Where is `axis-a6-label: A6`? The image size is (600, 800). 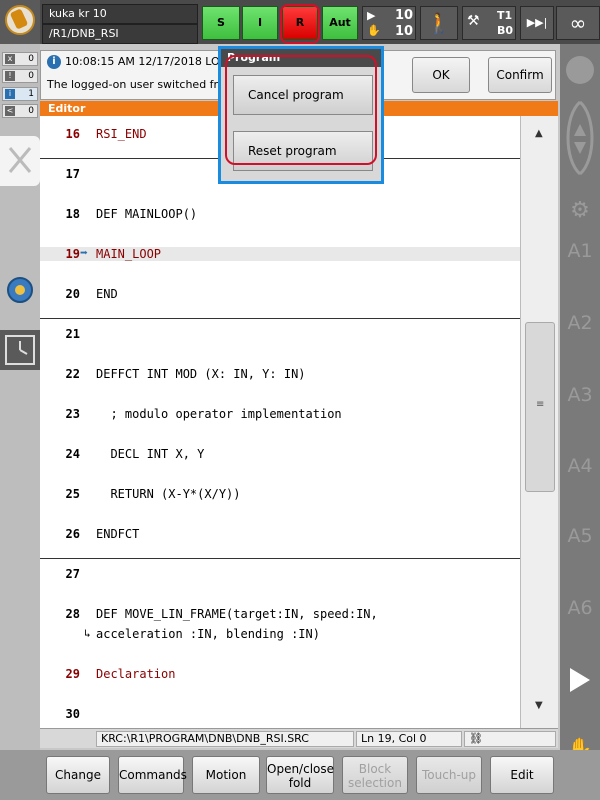
axis-a6-label: A6 is located at coordinates (580, 608).